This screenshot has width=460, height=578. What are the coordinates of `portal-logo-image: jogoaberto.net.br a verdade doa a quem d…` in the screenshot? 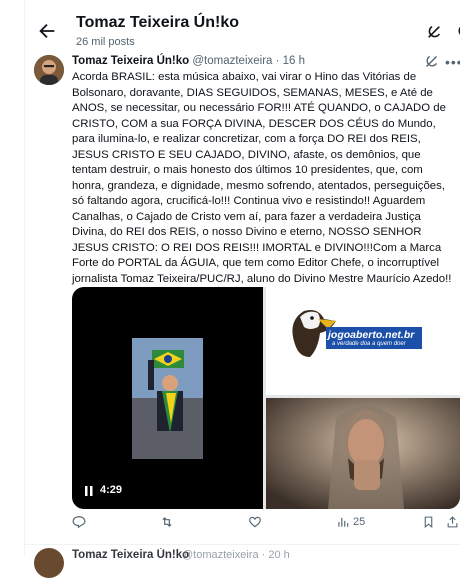 It's located at (363, 341).